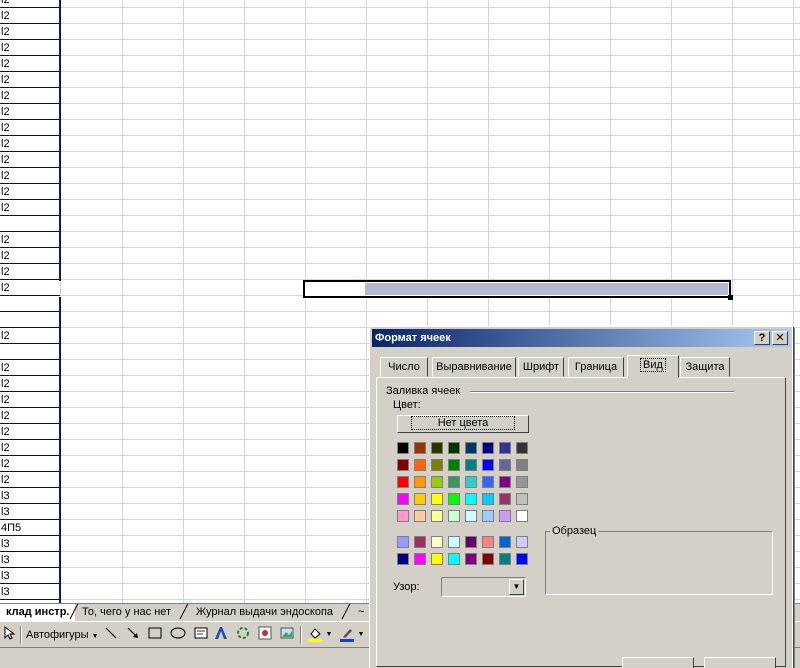 Image resolution: width=800 pixels, height=668 pixels. What do you see at coordinates (221, 635) in the screenshot?
I see `wordart-icon` at bounding box center [221, 635].